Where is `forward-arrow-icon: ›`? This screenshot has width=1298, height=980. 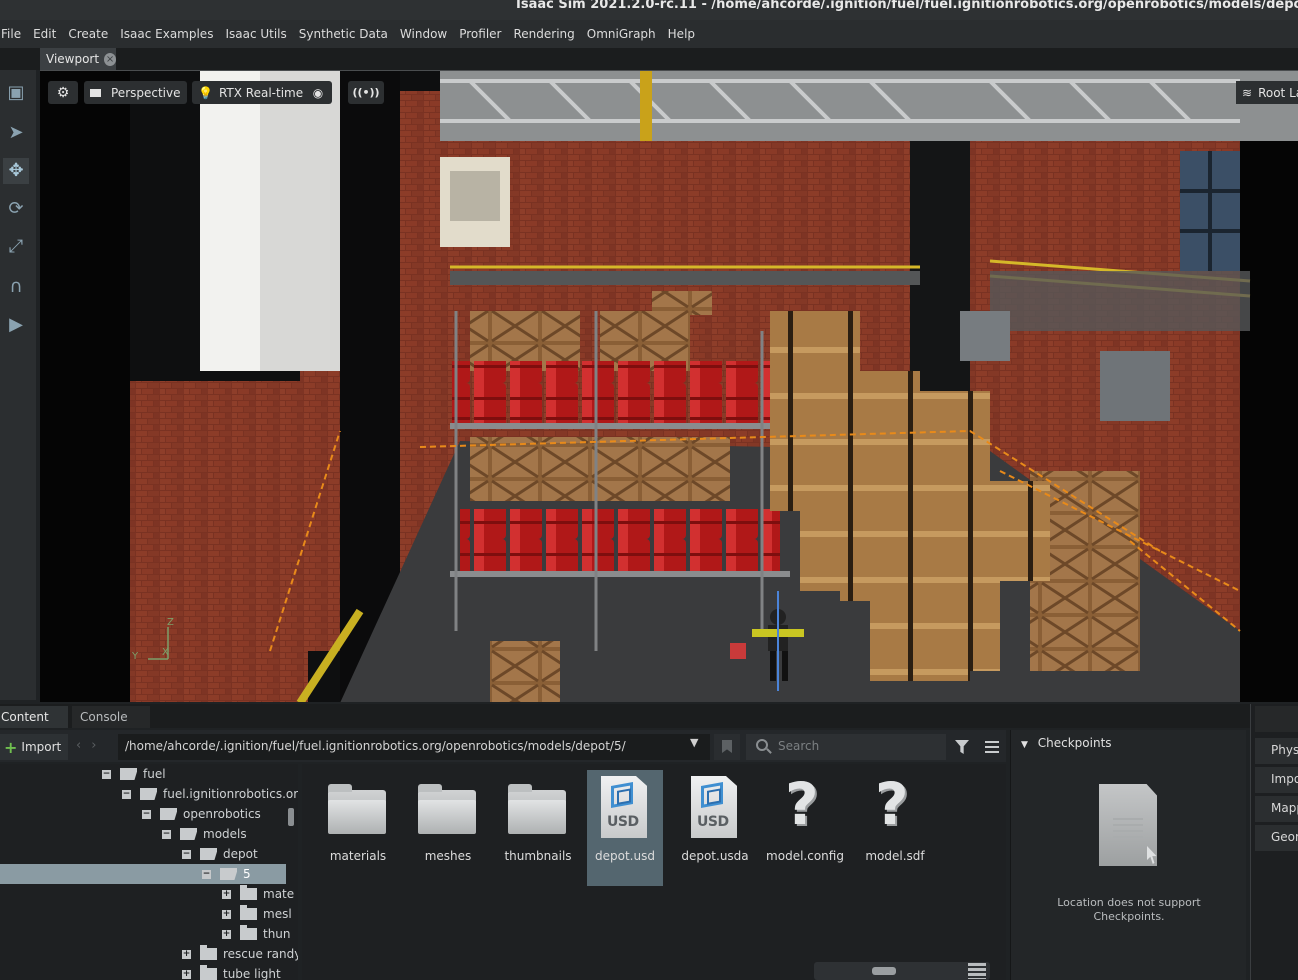 forward-arrow-icon: › is located at coordinates (98, 745).